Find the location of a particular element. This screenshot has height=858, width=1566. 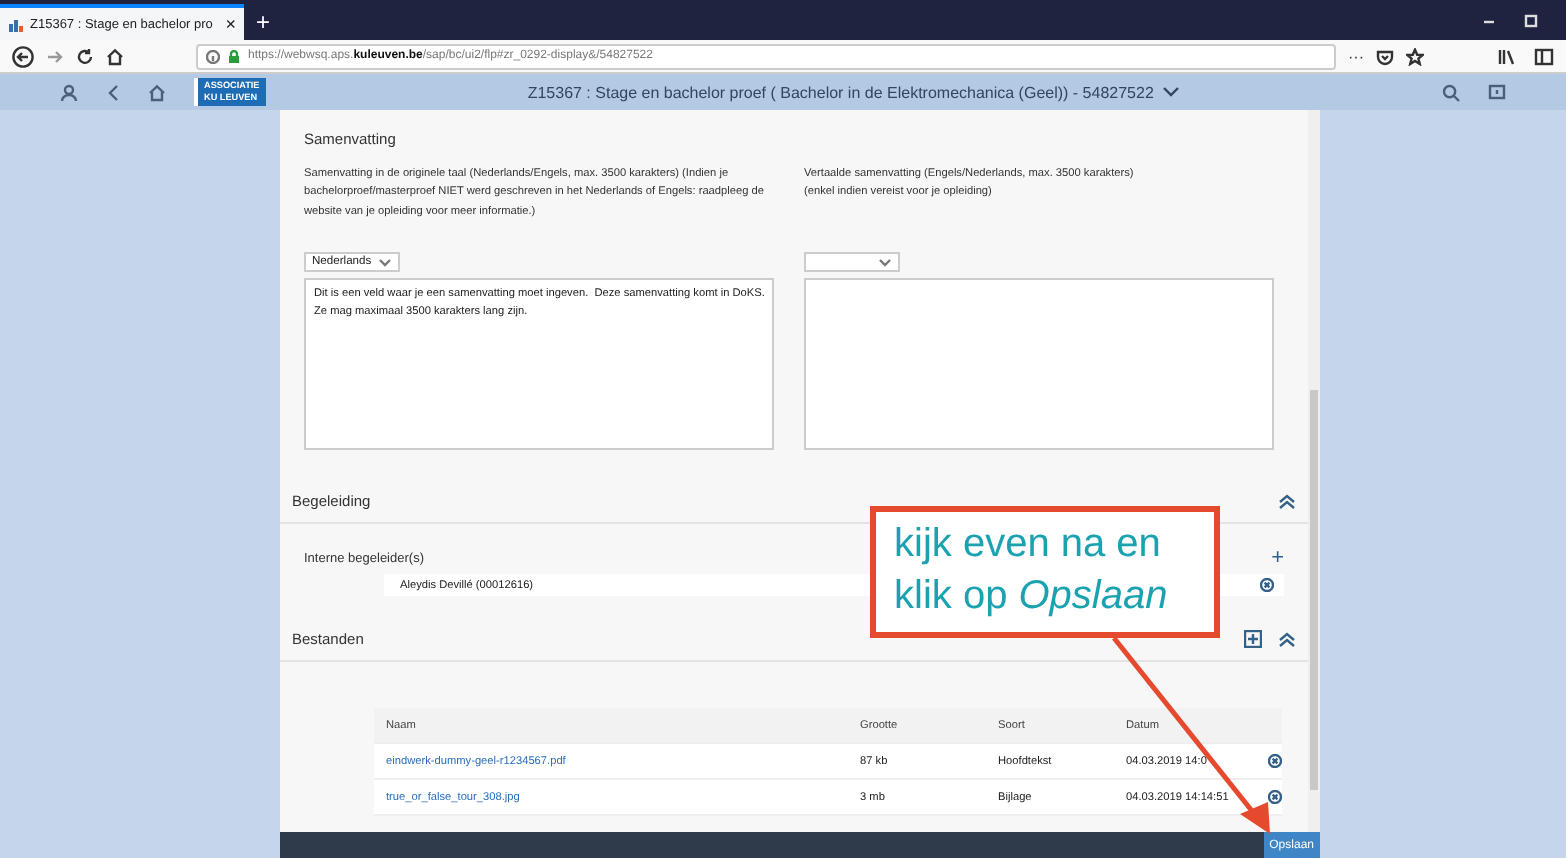

person-icon is located at coordinates (69, 92).